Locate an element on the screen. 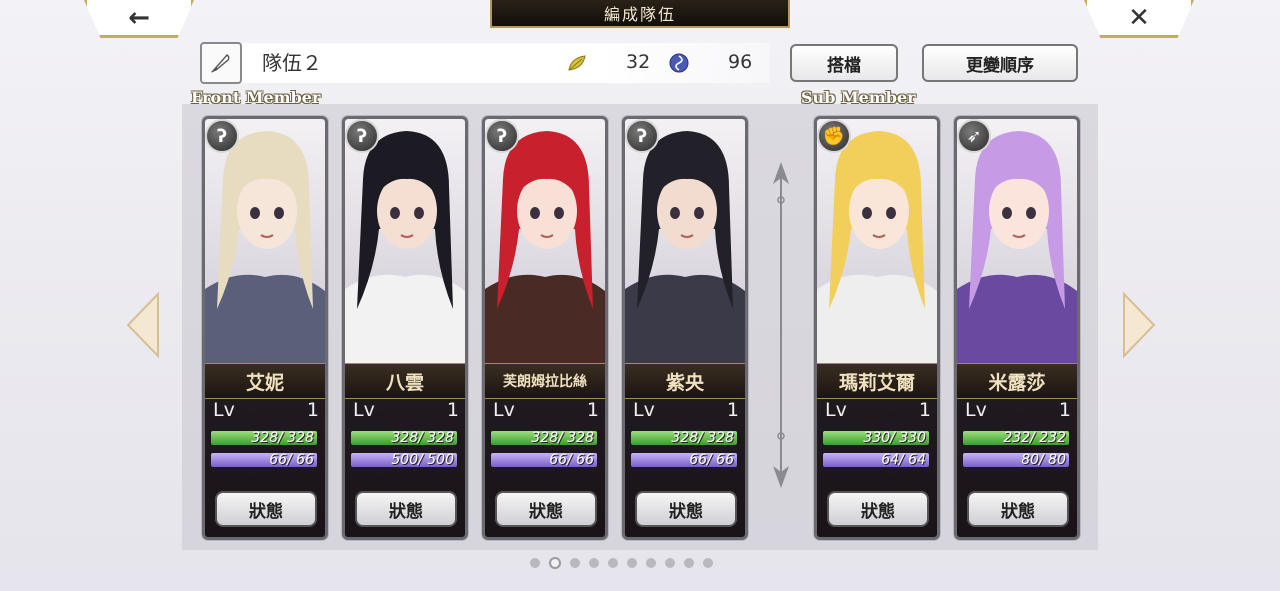 The width and height of the screenshot is (1280, 591). hp-bar: 330/ 330 is located at coordinates (876, 438).